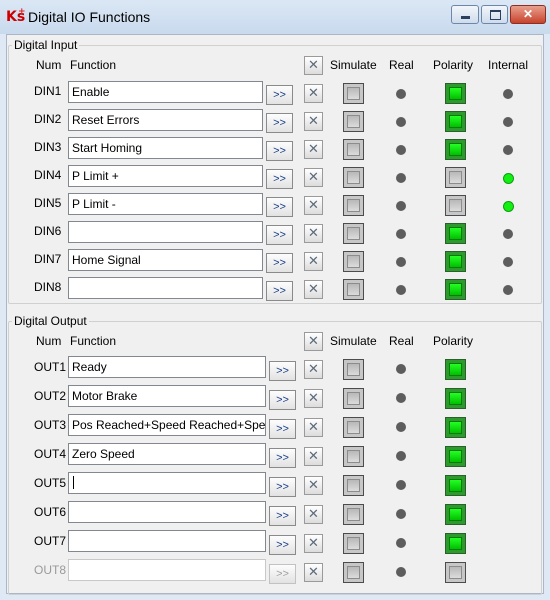 This screenshot has width=550, height=600. I want to click on clear-all-outputs-button: ✕, so click(313, 341).